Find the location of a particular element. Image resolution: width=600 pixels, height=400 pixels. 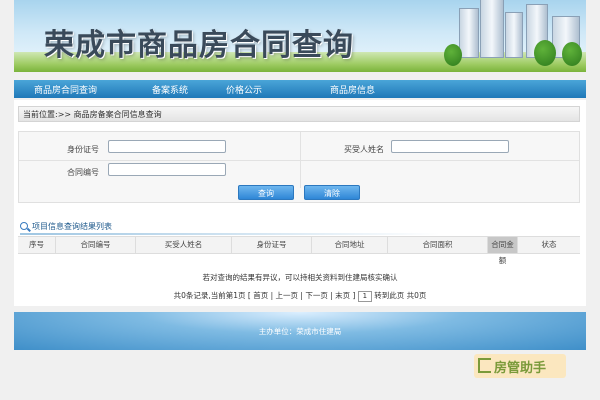

top-nav: 商品房合同查询 备案系统 价格公示 商品房信息 is located at coordinates (300, 89).